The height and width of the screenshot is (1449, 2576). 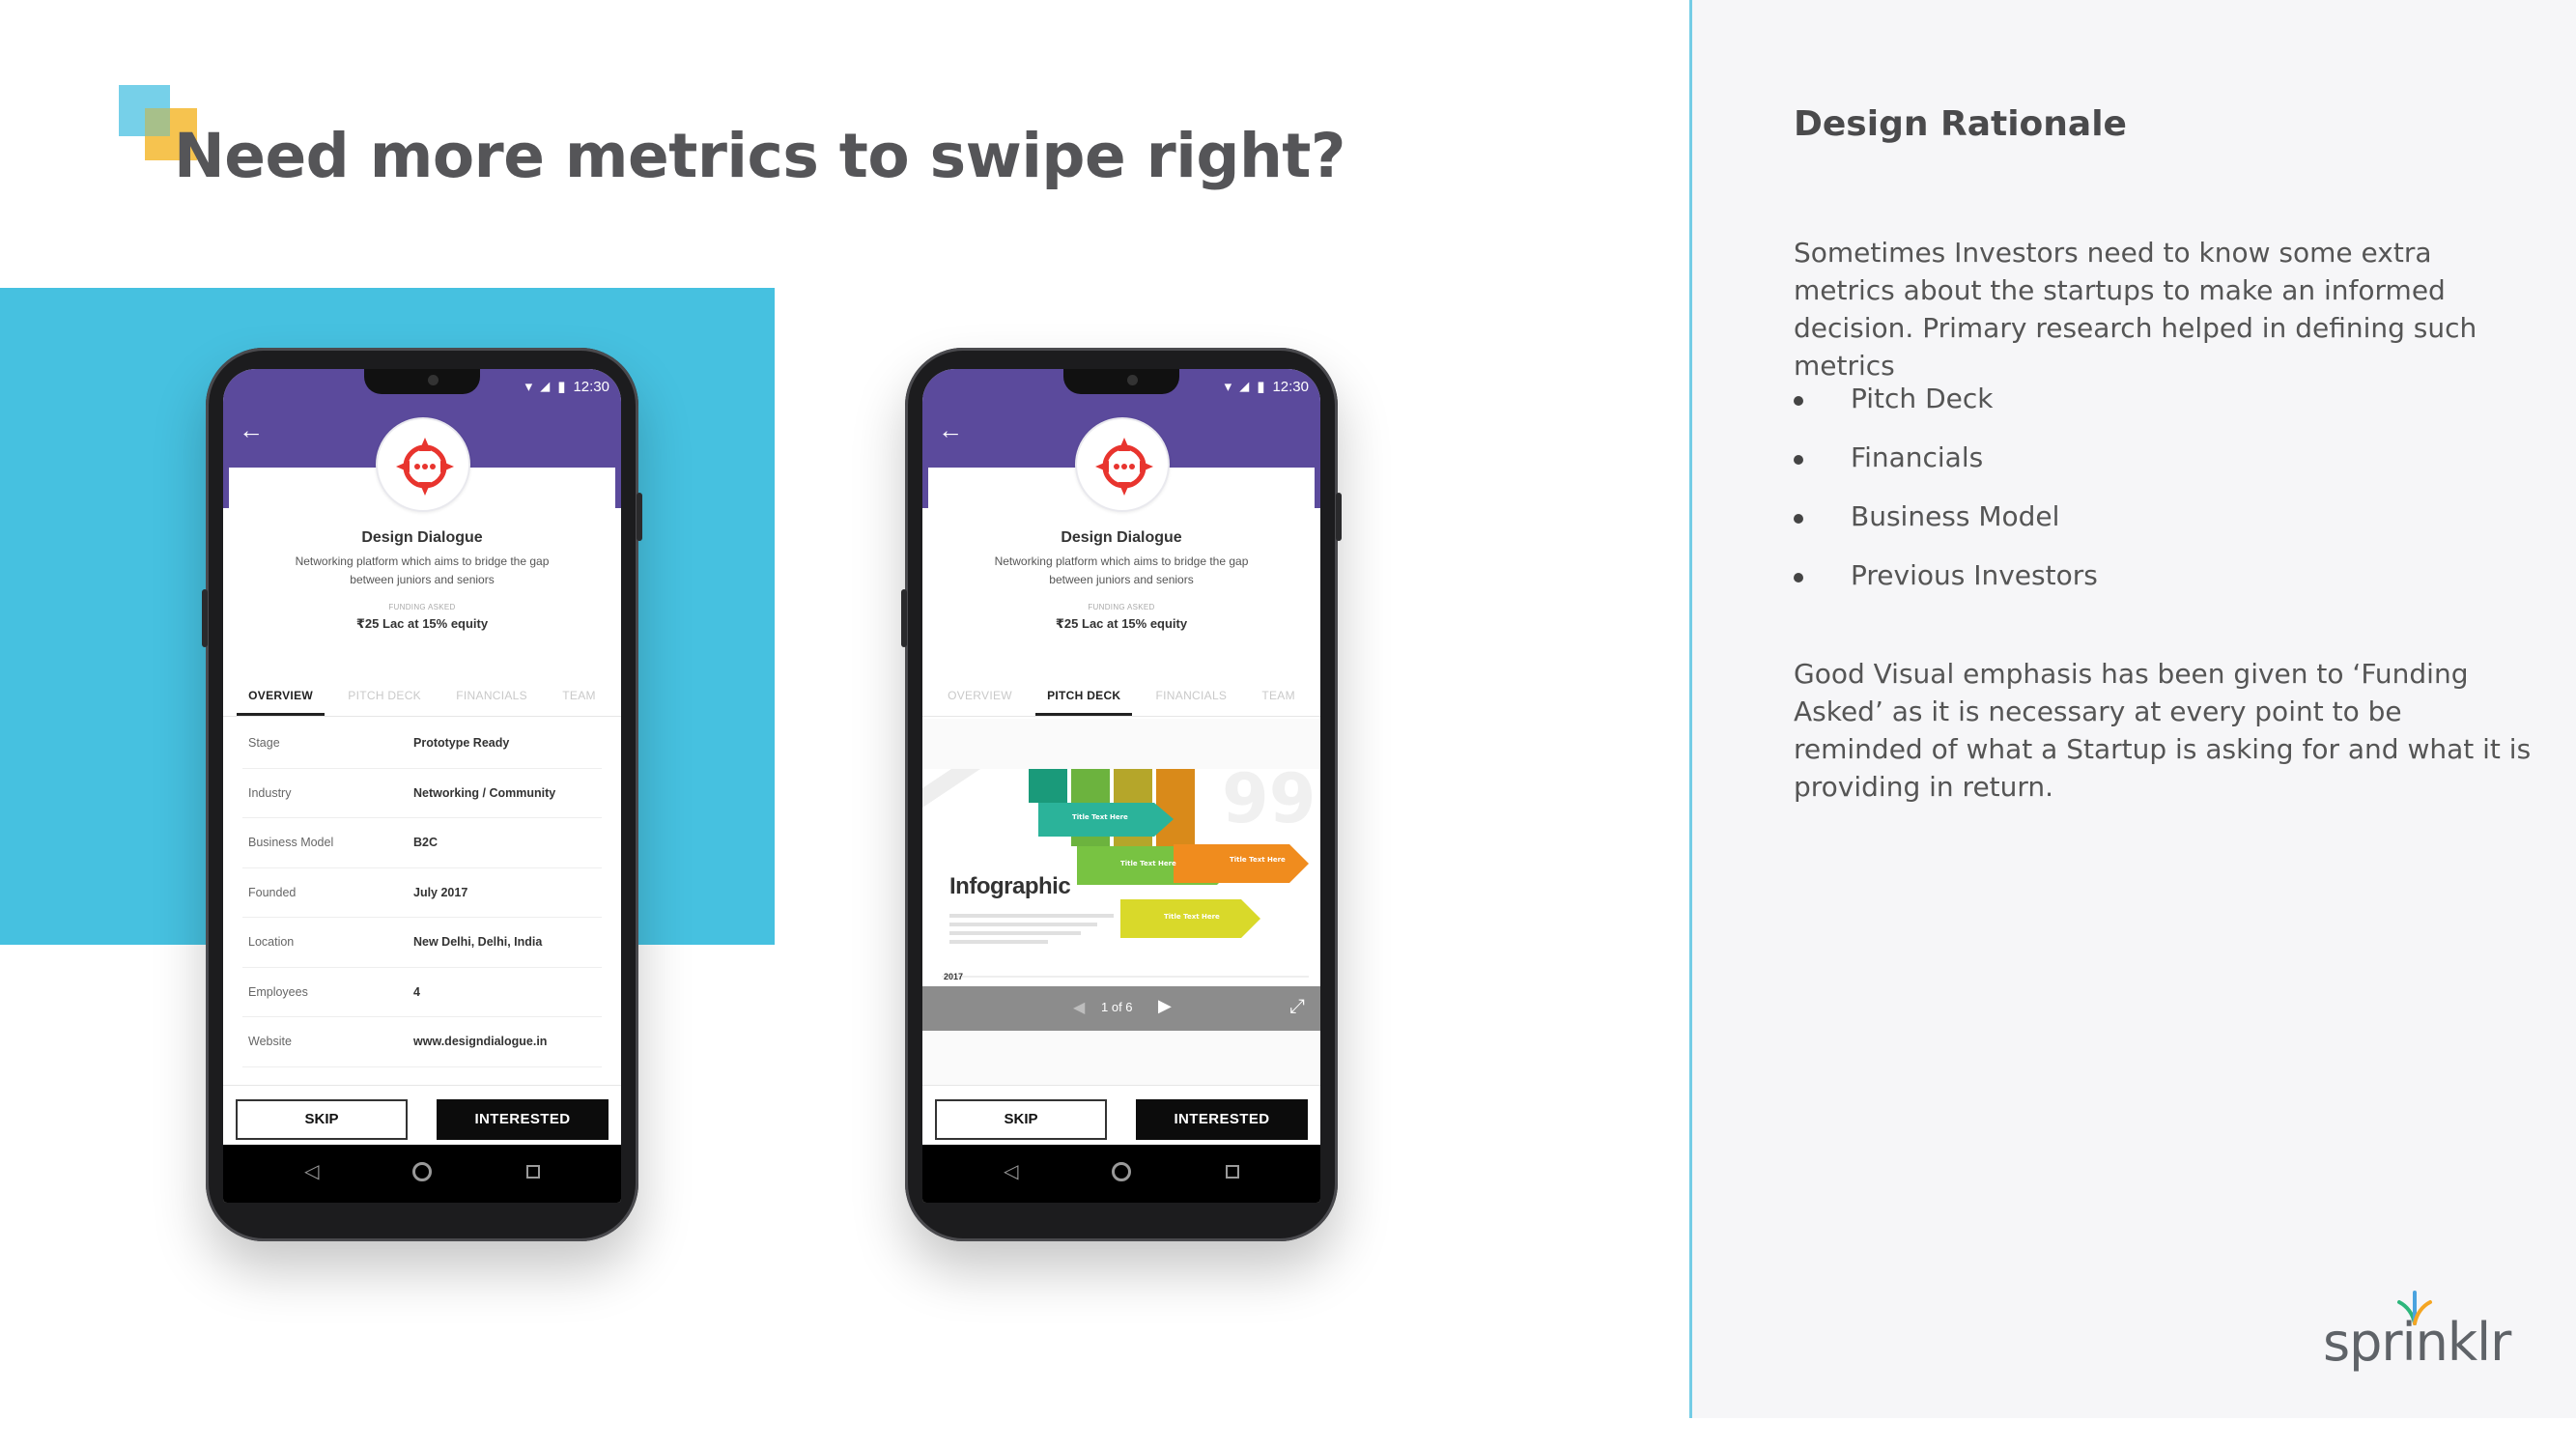 I want to click on fullscreen-icon: ⤢, so click(x=1297, y=1007).